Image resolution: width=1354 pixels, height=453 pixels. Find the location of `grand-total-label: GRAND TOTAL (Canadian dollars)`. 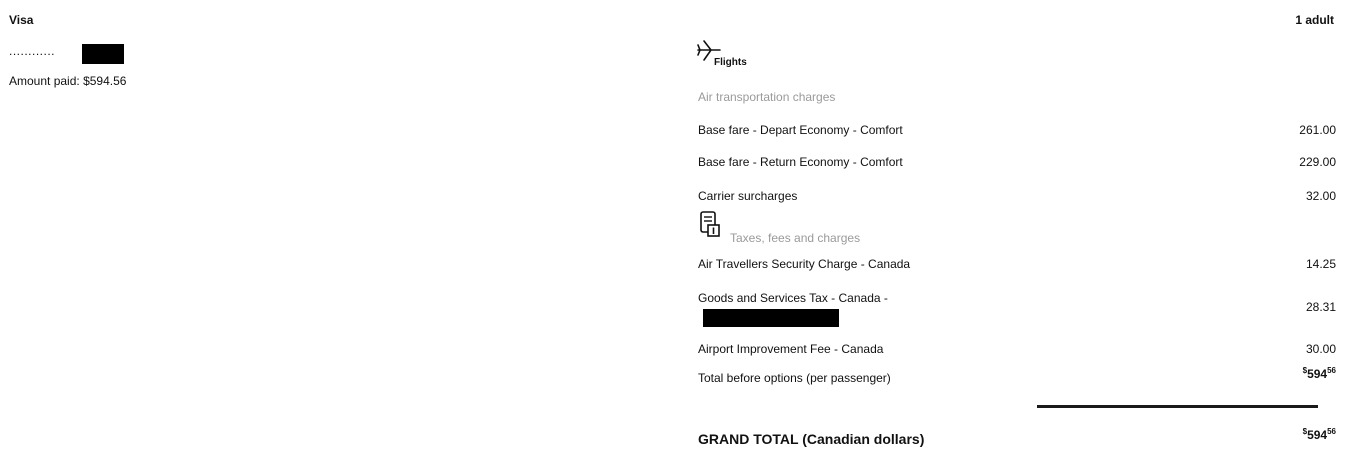

grand-total-label: GRAND TOTAL (Canadian dollars) is located at coordinates (811, 439).